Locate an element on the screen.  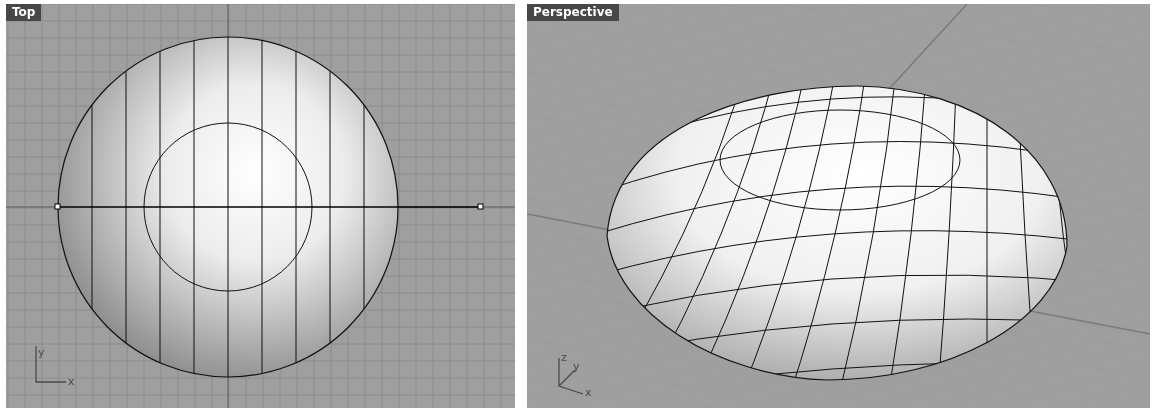
axis-label: z is located at coordinates (564, 357).